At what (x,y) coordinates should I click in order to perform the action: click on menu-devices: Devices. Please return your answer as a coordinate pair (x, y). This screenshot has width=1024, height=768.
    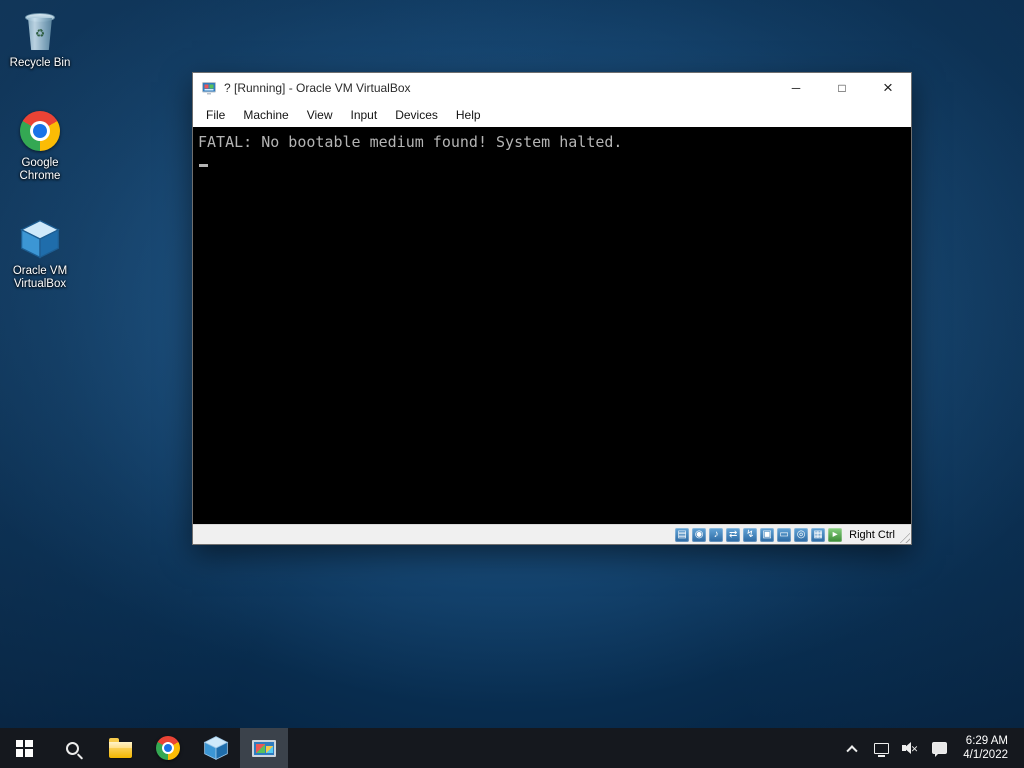
    Looking at the image, I should click on (416, 115).